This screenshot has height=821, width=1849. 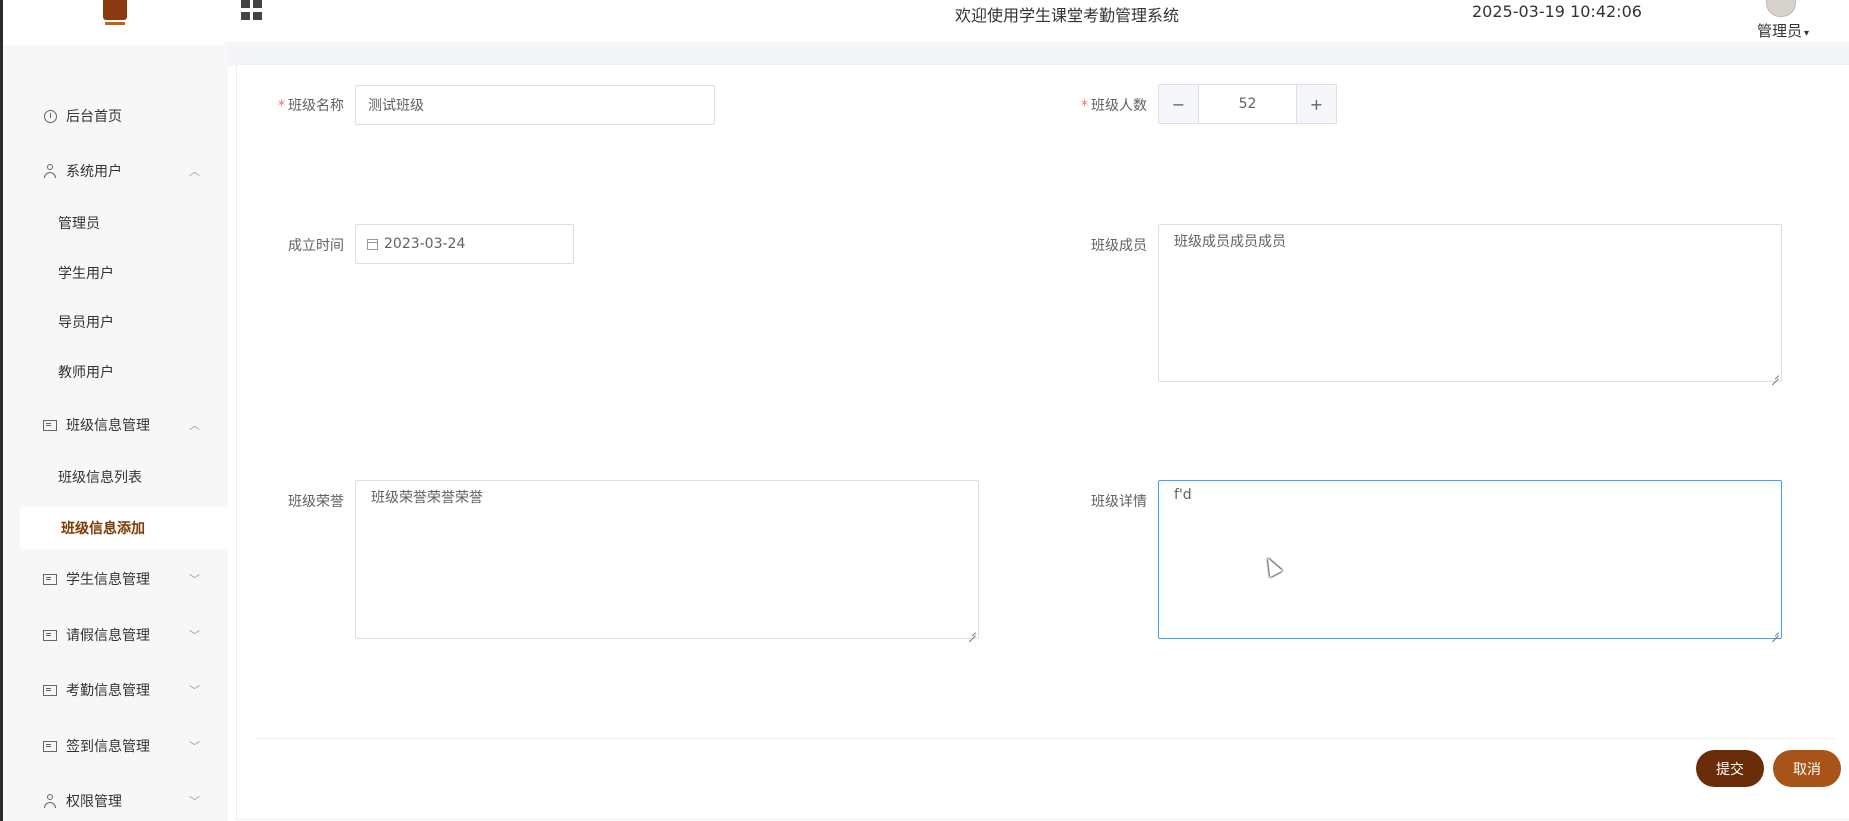 What do you see at coordinates (115, 322) in the screenshot?
I see `sidebar-item-counselor-users: 导员用户` at bounding box center [115, 322].